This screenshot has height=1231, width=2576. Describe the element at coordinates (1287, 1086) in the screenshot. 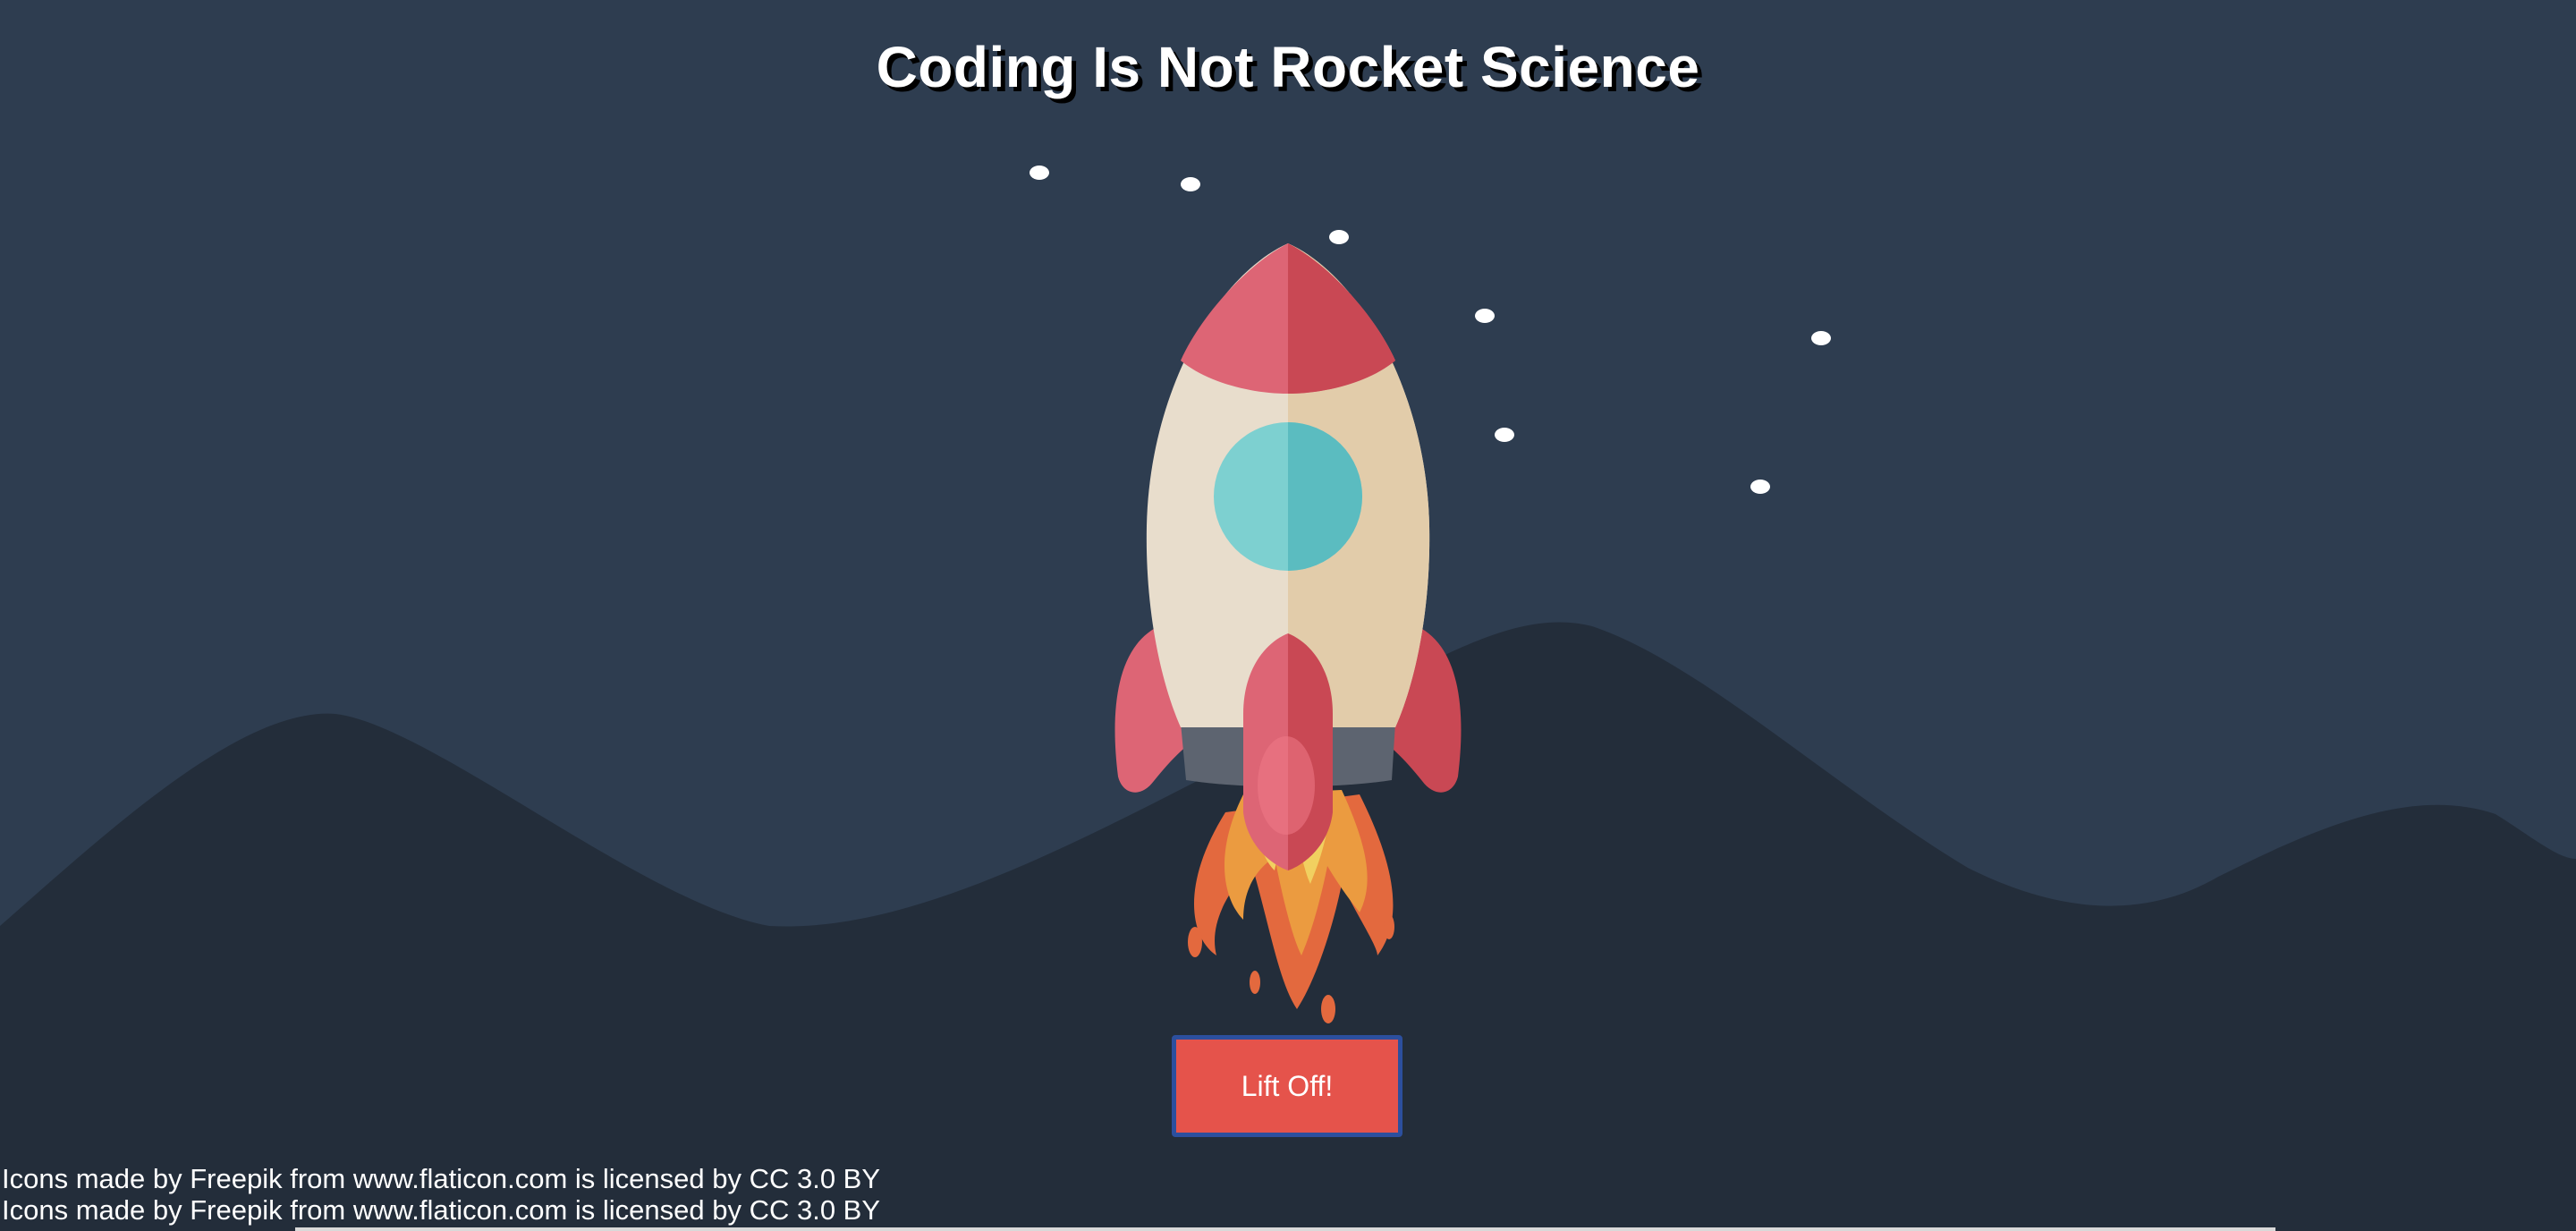

I see `lift-off-button: Lift Off!` at that location.